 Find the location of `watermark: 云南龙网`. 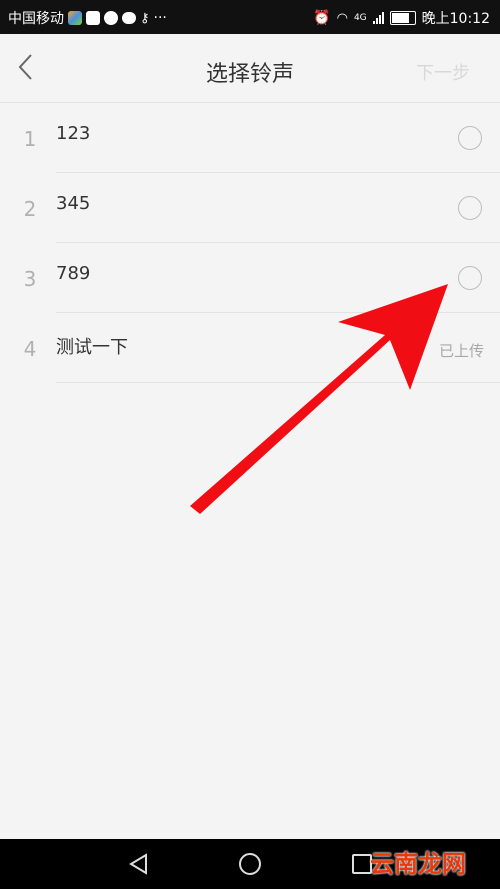

watermark: 云南龙网 is located at coordinates (418, 864).